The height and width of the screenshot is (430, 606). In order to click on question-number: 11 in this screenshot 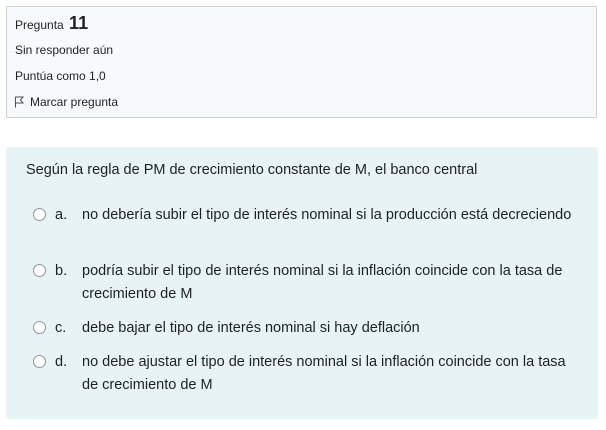, I will do `click(79, 23)`.